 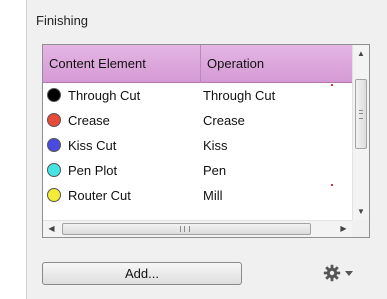 What do you see at coordinates (332, 273) in the screenshot?
I see `gear-icon` at bounding box center [332, 273].